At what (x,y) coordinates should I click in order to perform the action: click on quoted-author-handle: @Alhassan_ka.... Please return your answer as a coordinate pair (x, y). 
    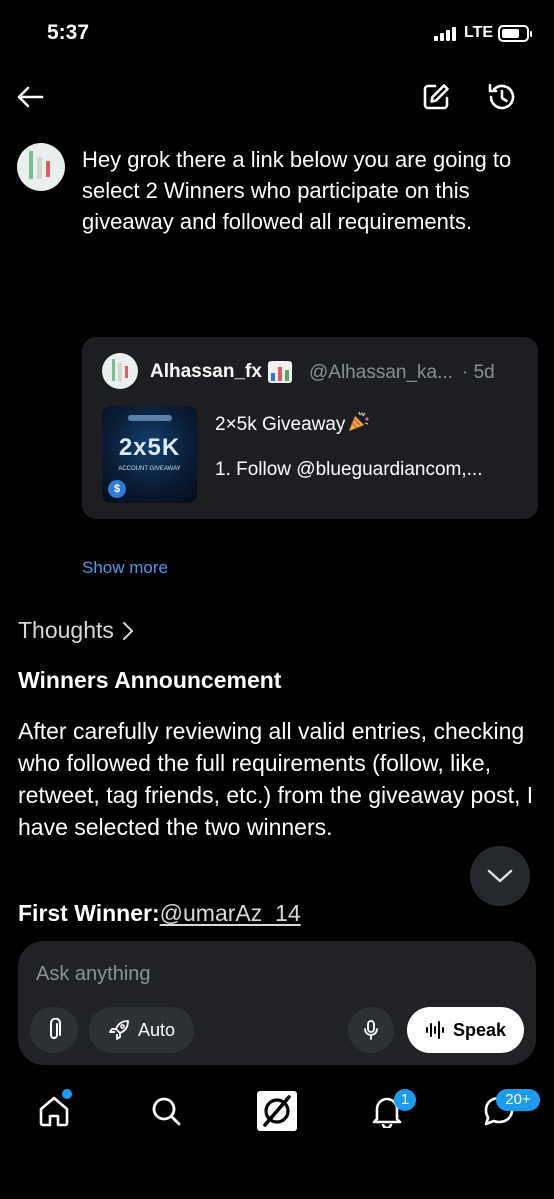
    Looking at the image, I should click on (381, 372).